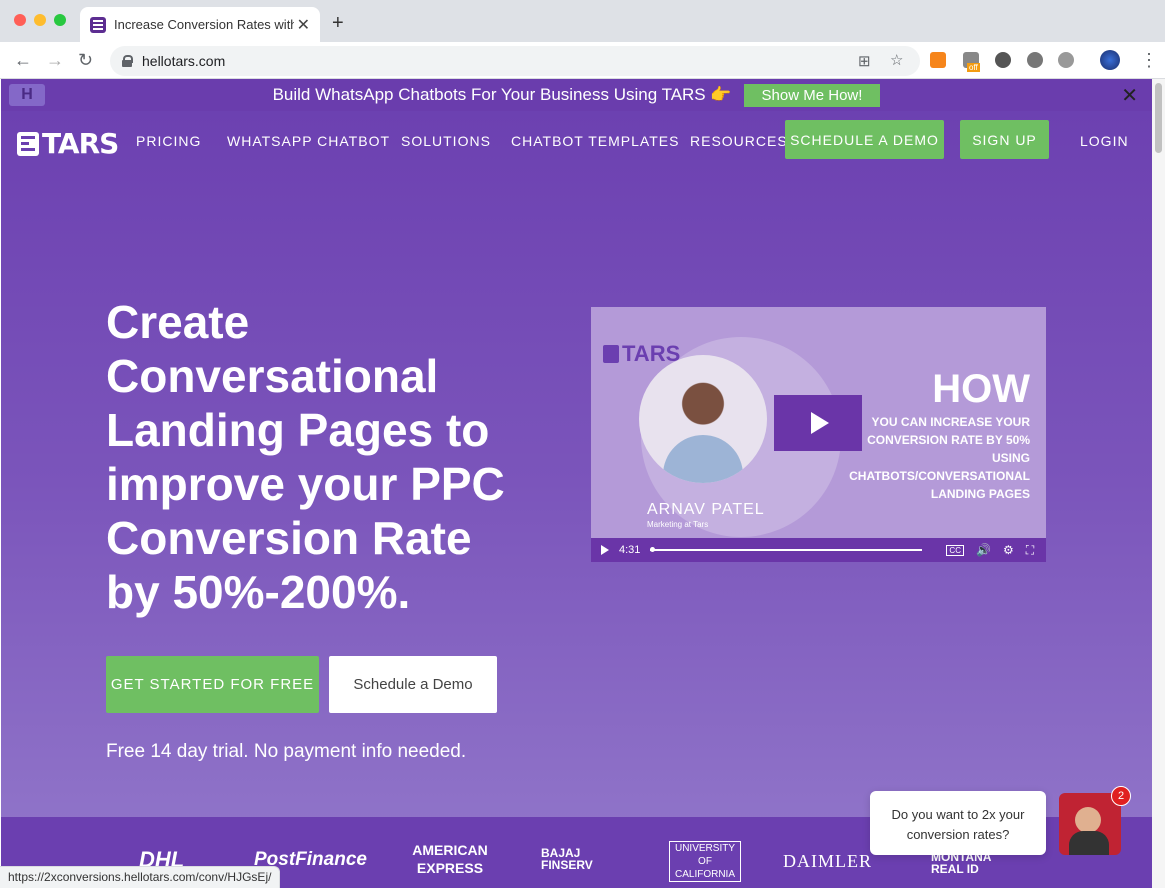 The width and height of the screenshot is (1165, 888). What do you see at coordinates (896, 60) in the screenshot?
I see `bookmark-star-icon: ☆` at bounding box center [896, 60].